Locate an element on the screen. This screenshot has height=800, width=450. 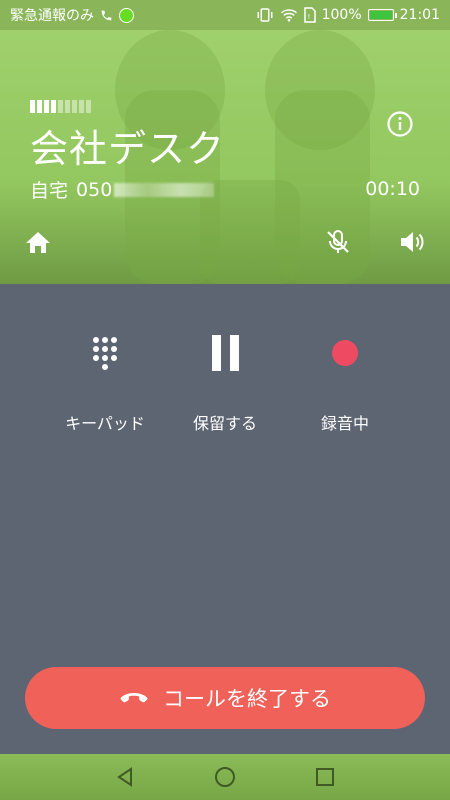
back-button is located at coordinates (125, 777).